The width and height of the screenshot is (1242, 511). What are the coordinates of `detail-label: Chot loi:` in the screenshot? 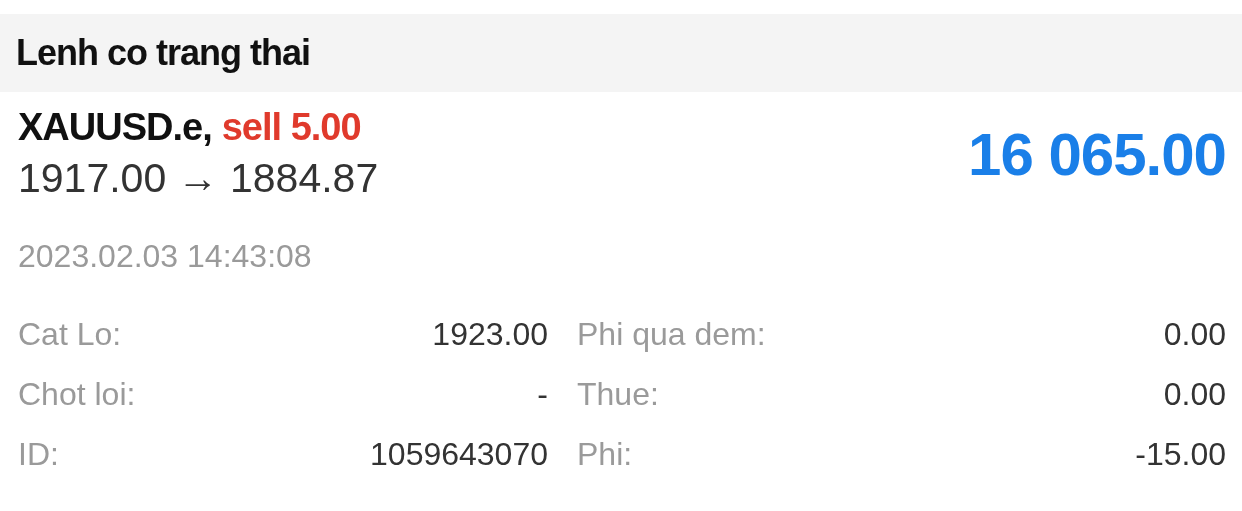 It's located at (77, 394).